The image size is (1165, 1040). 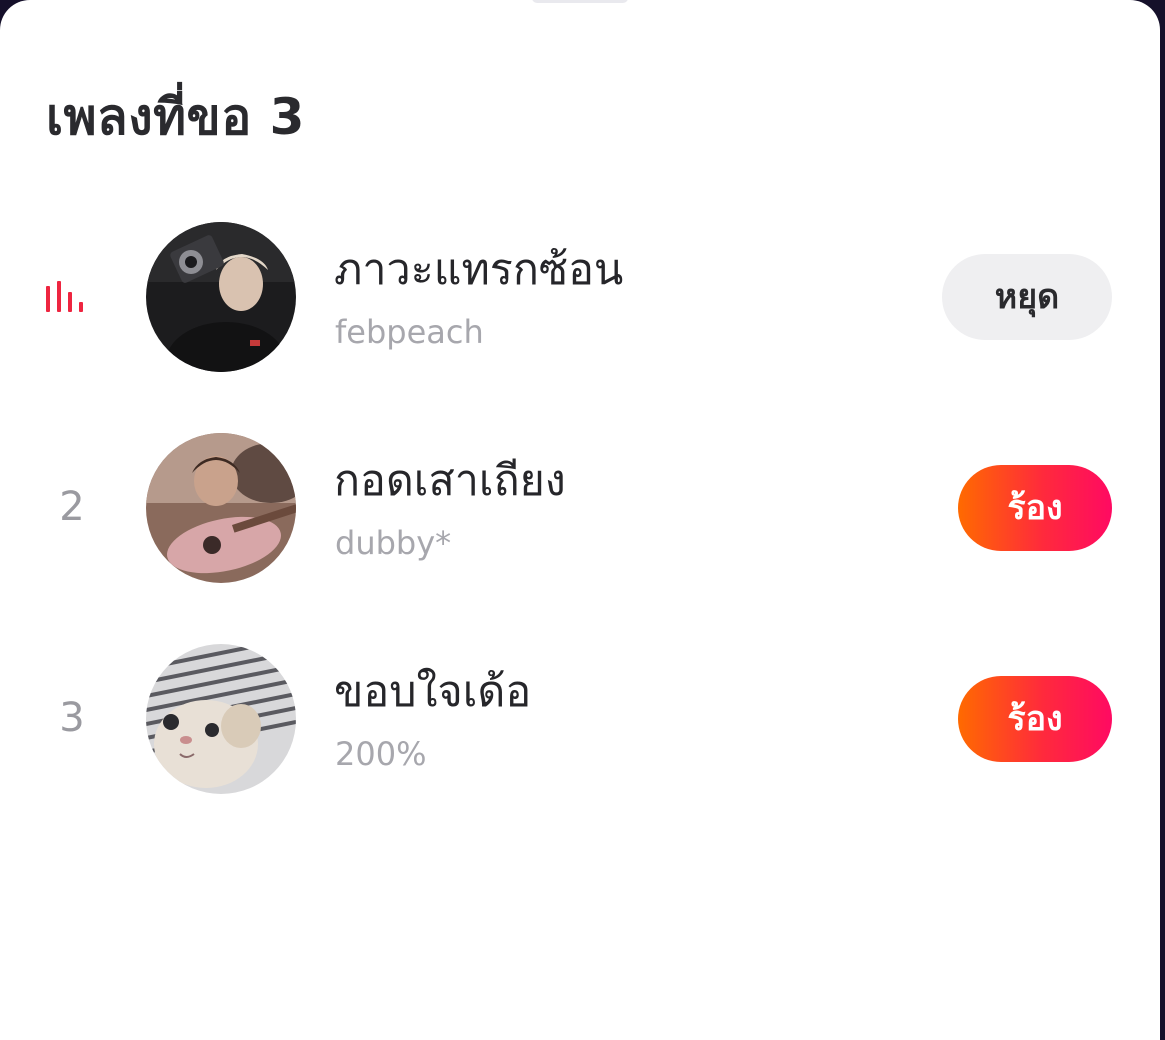 I want to click on list-item: 3 ขอบใจเด้อ 200% ร้อง, so click(x=580, y=719).